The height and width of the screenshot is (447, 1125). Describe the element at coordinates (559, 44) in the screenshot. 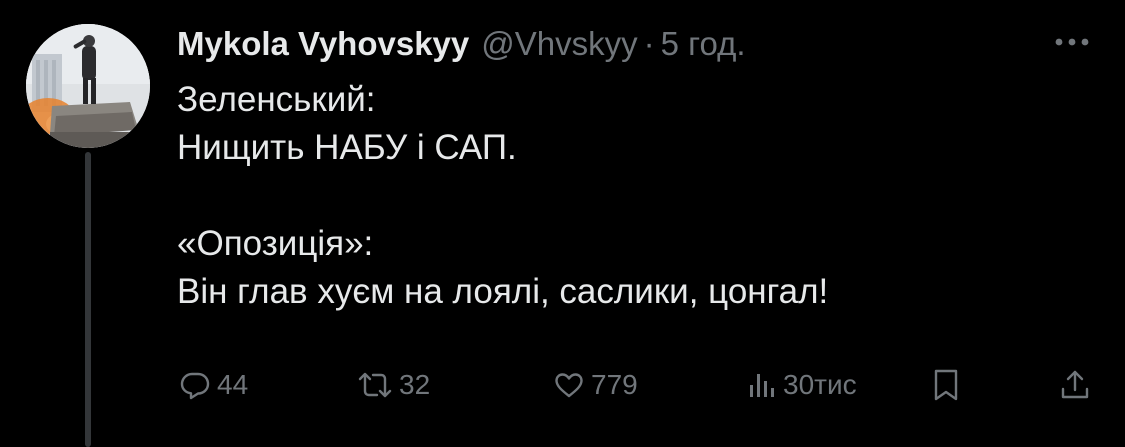

I see `author-handle: @Vhvskyy` at that location.